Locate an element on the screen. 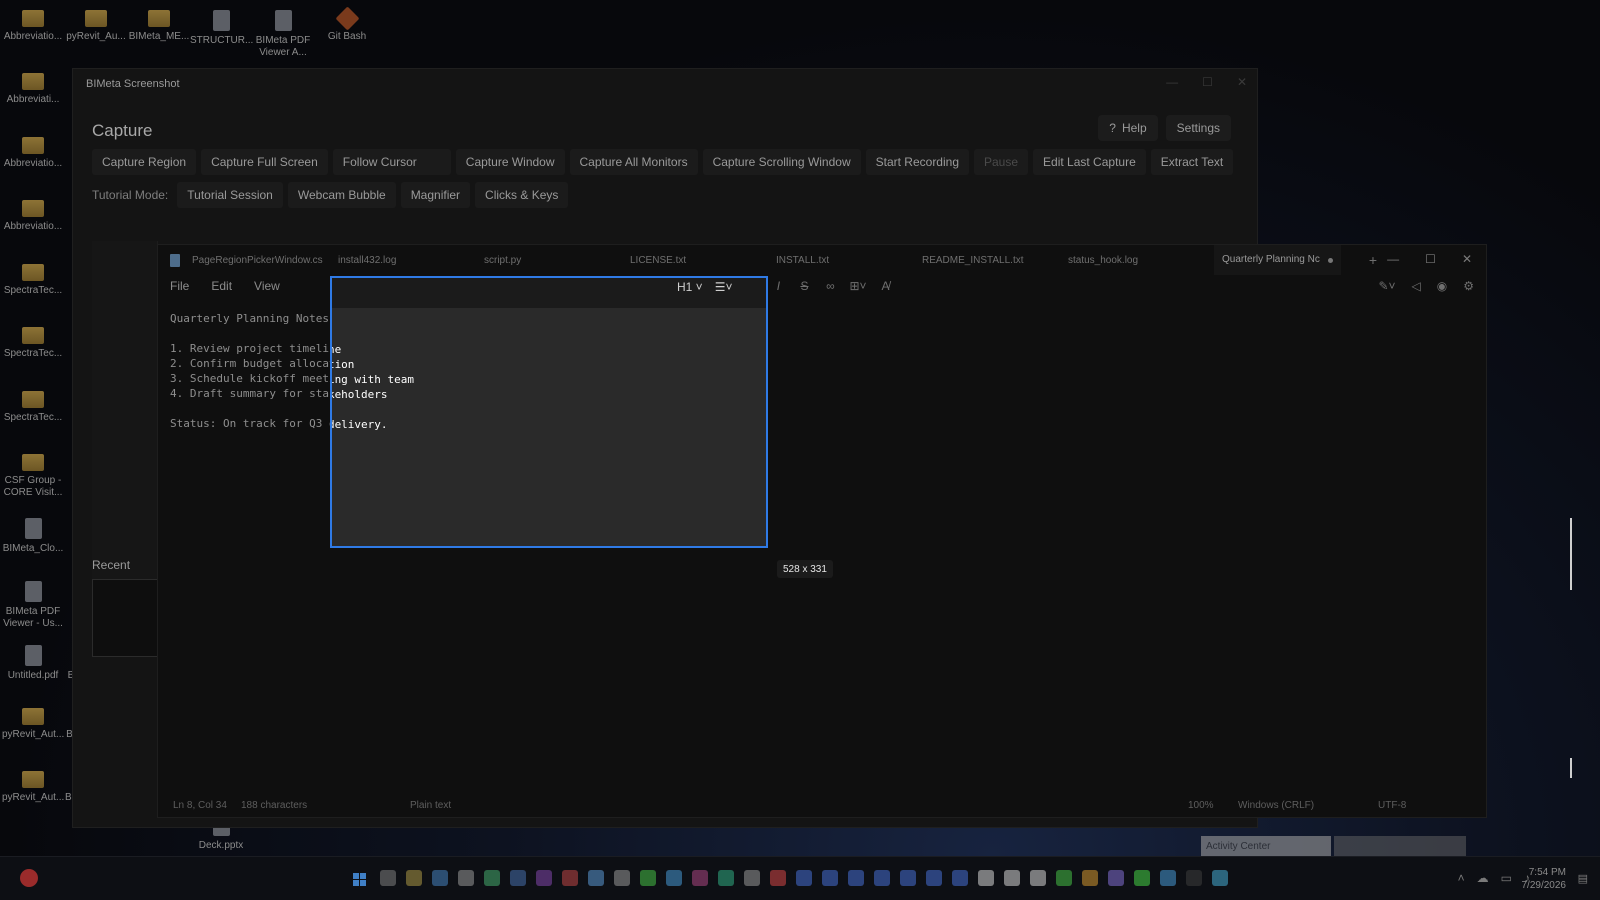  capture-action-button: Capture Region is located at coordinates (144, 162).